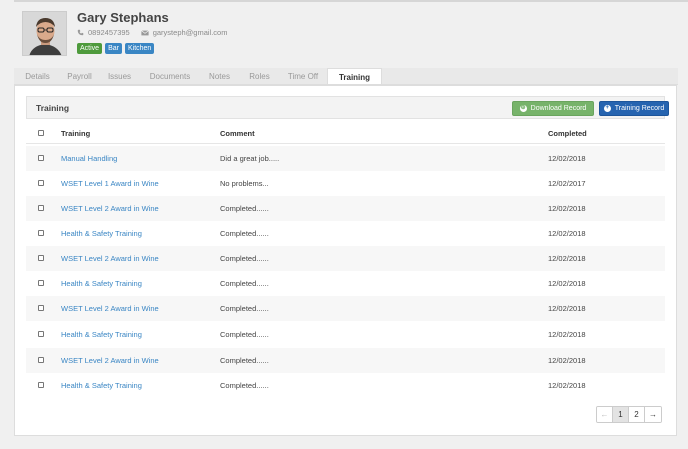 The image size is (688, 449). What do you see at coordinates (303, 76) in the screenshot?
I see `tab-time-off: Time Off` at bounding box center [303, 76].